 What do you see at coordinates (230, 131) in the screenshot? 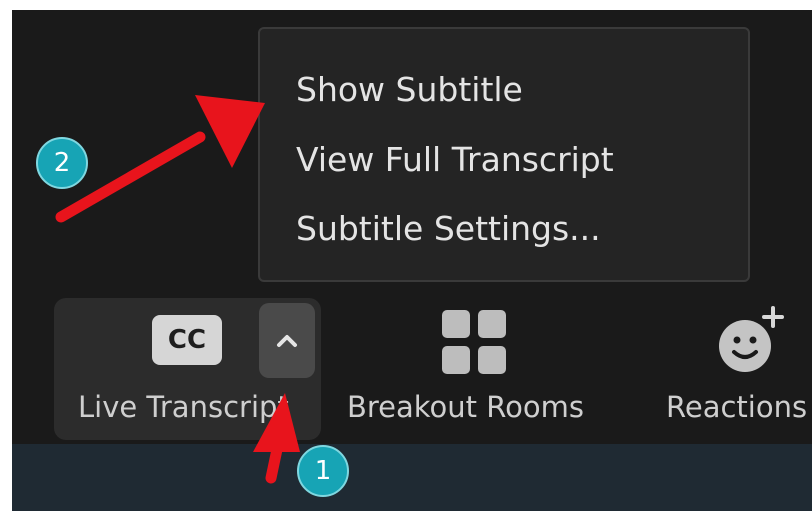
I see `arrow-2-head` at bounding box center [230, 131].